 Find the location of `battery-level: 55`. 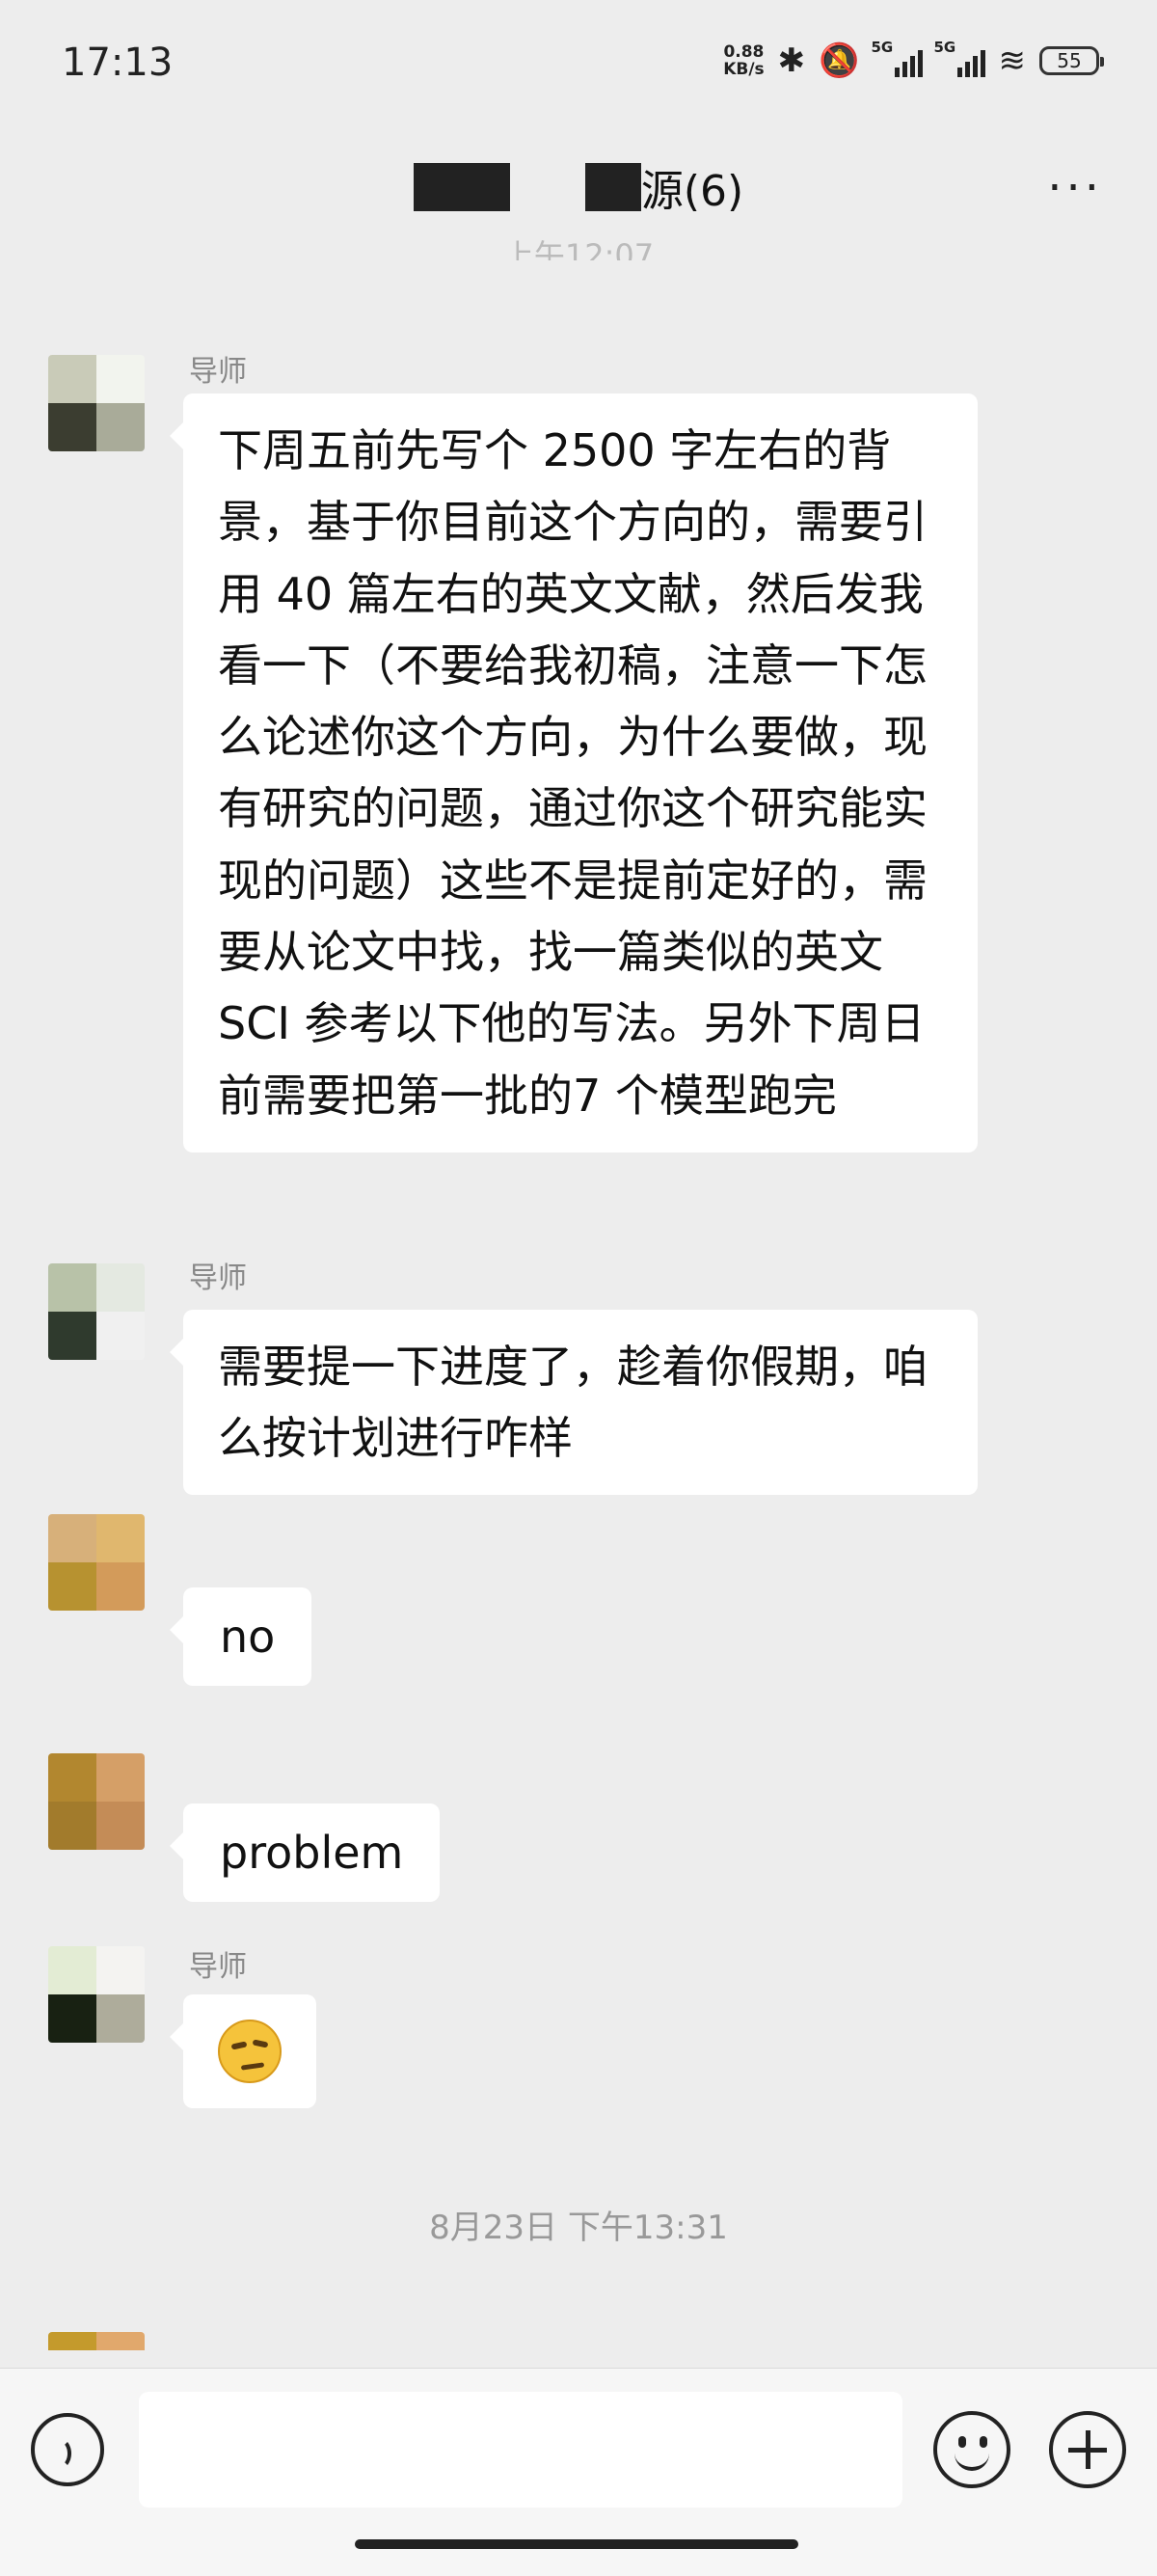

battery-level: 55 is located at coordinates (1069, 60).